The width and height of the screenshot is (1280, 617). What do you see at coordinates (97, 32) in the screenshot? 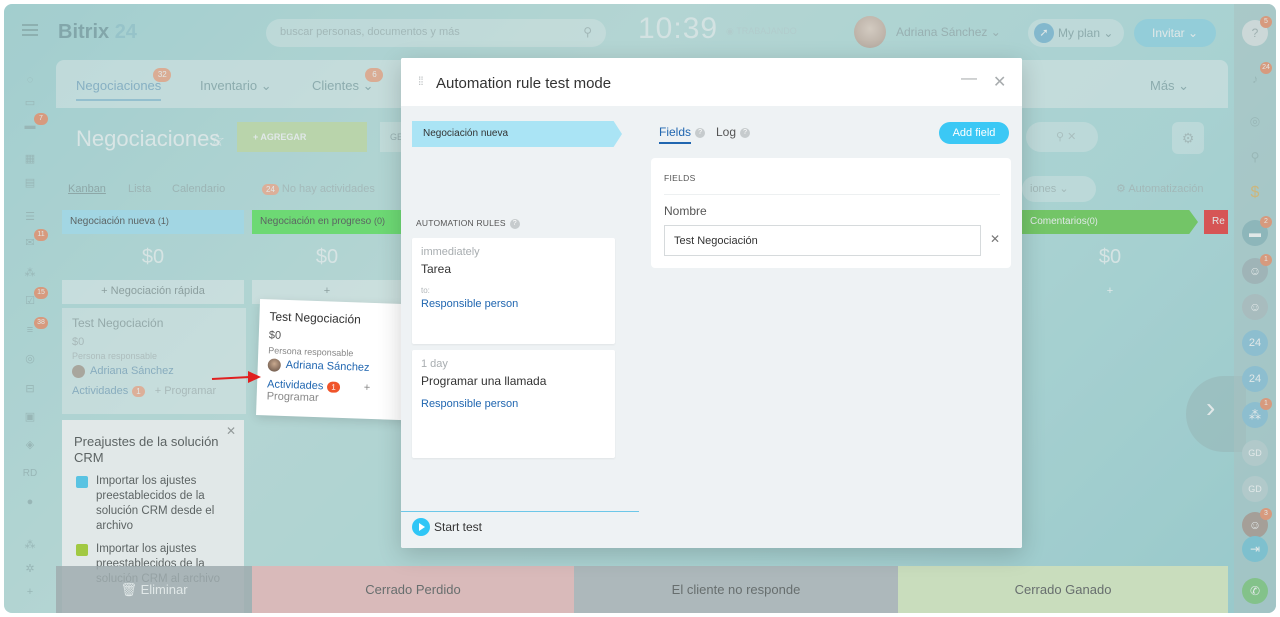
I see `logo: Bitrix 24` at bounding box center [97, 32].